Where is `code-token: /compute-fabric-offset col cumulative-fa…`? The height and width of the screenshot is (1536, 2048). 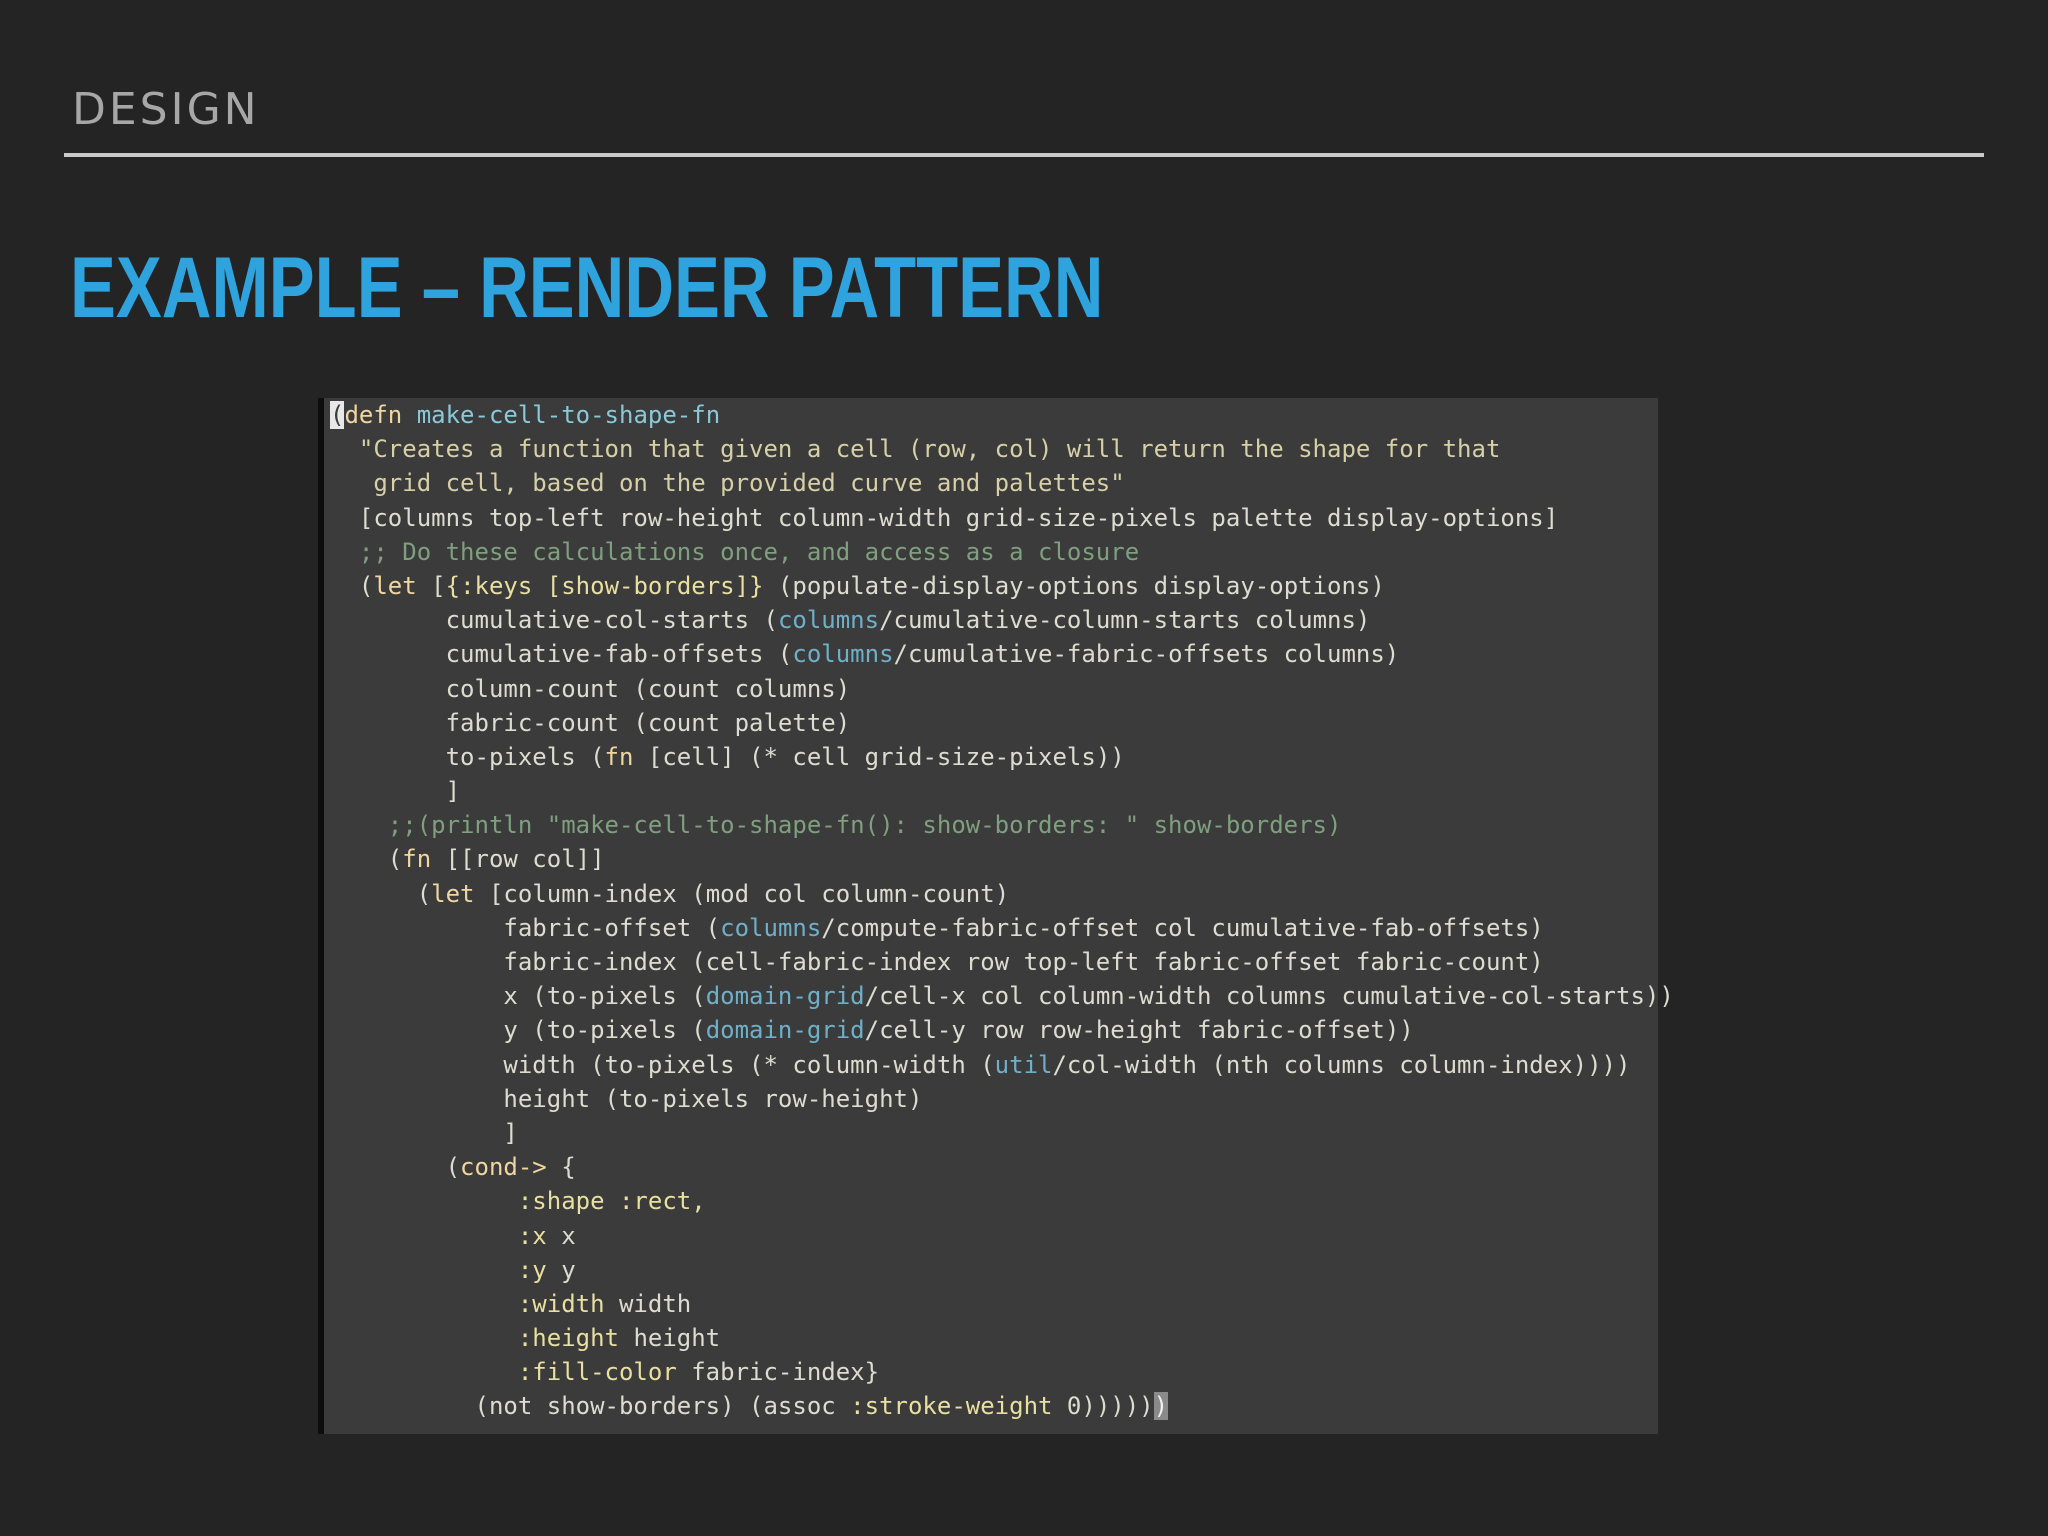 code-token: /compute-fabric-offset col cumulative-fa… is located at coordinates (1182, 927).